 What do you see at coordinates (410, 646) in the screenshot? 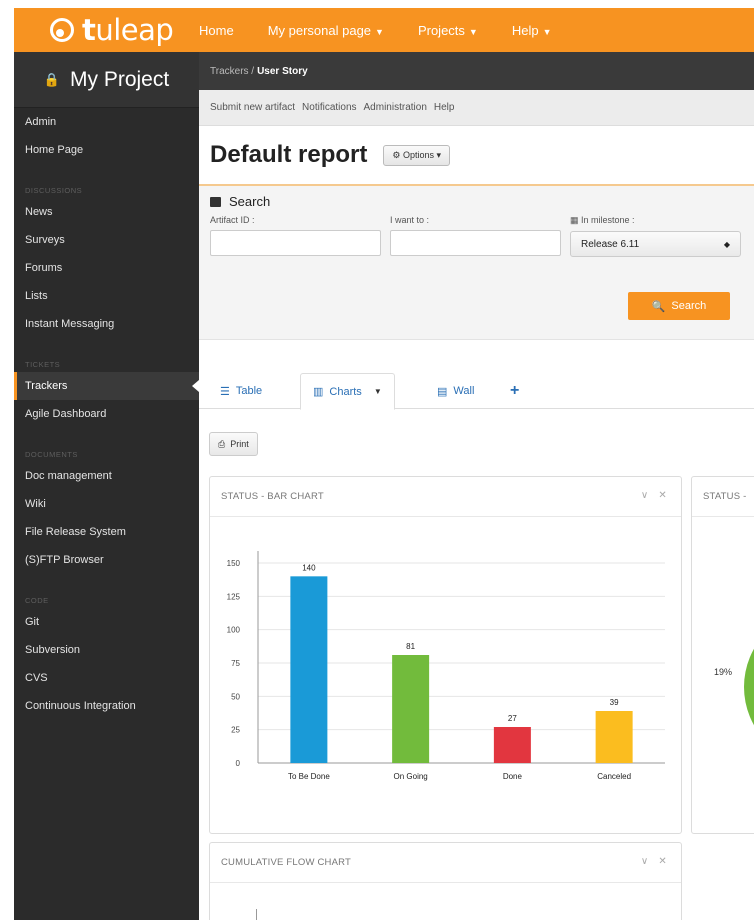
I see `bar-value-label: 81` at bounding box center [410, 646].